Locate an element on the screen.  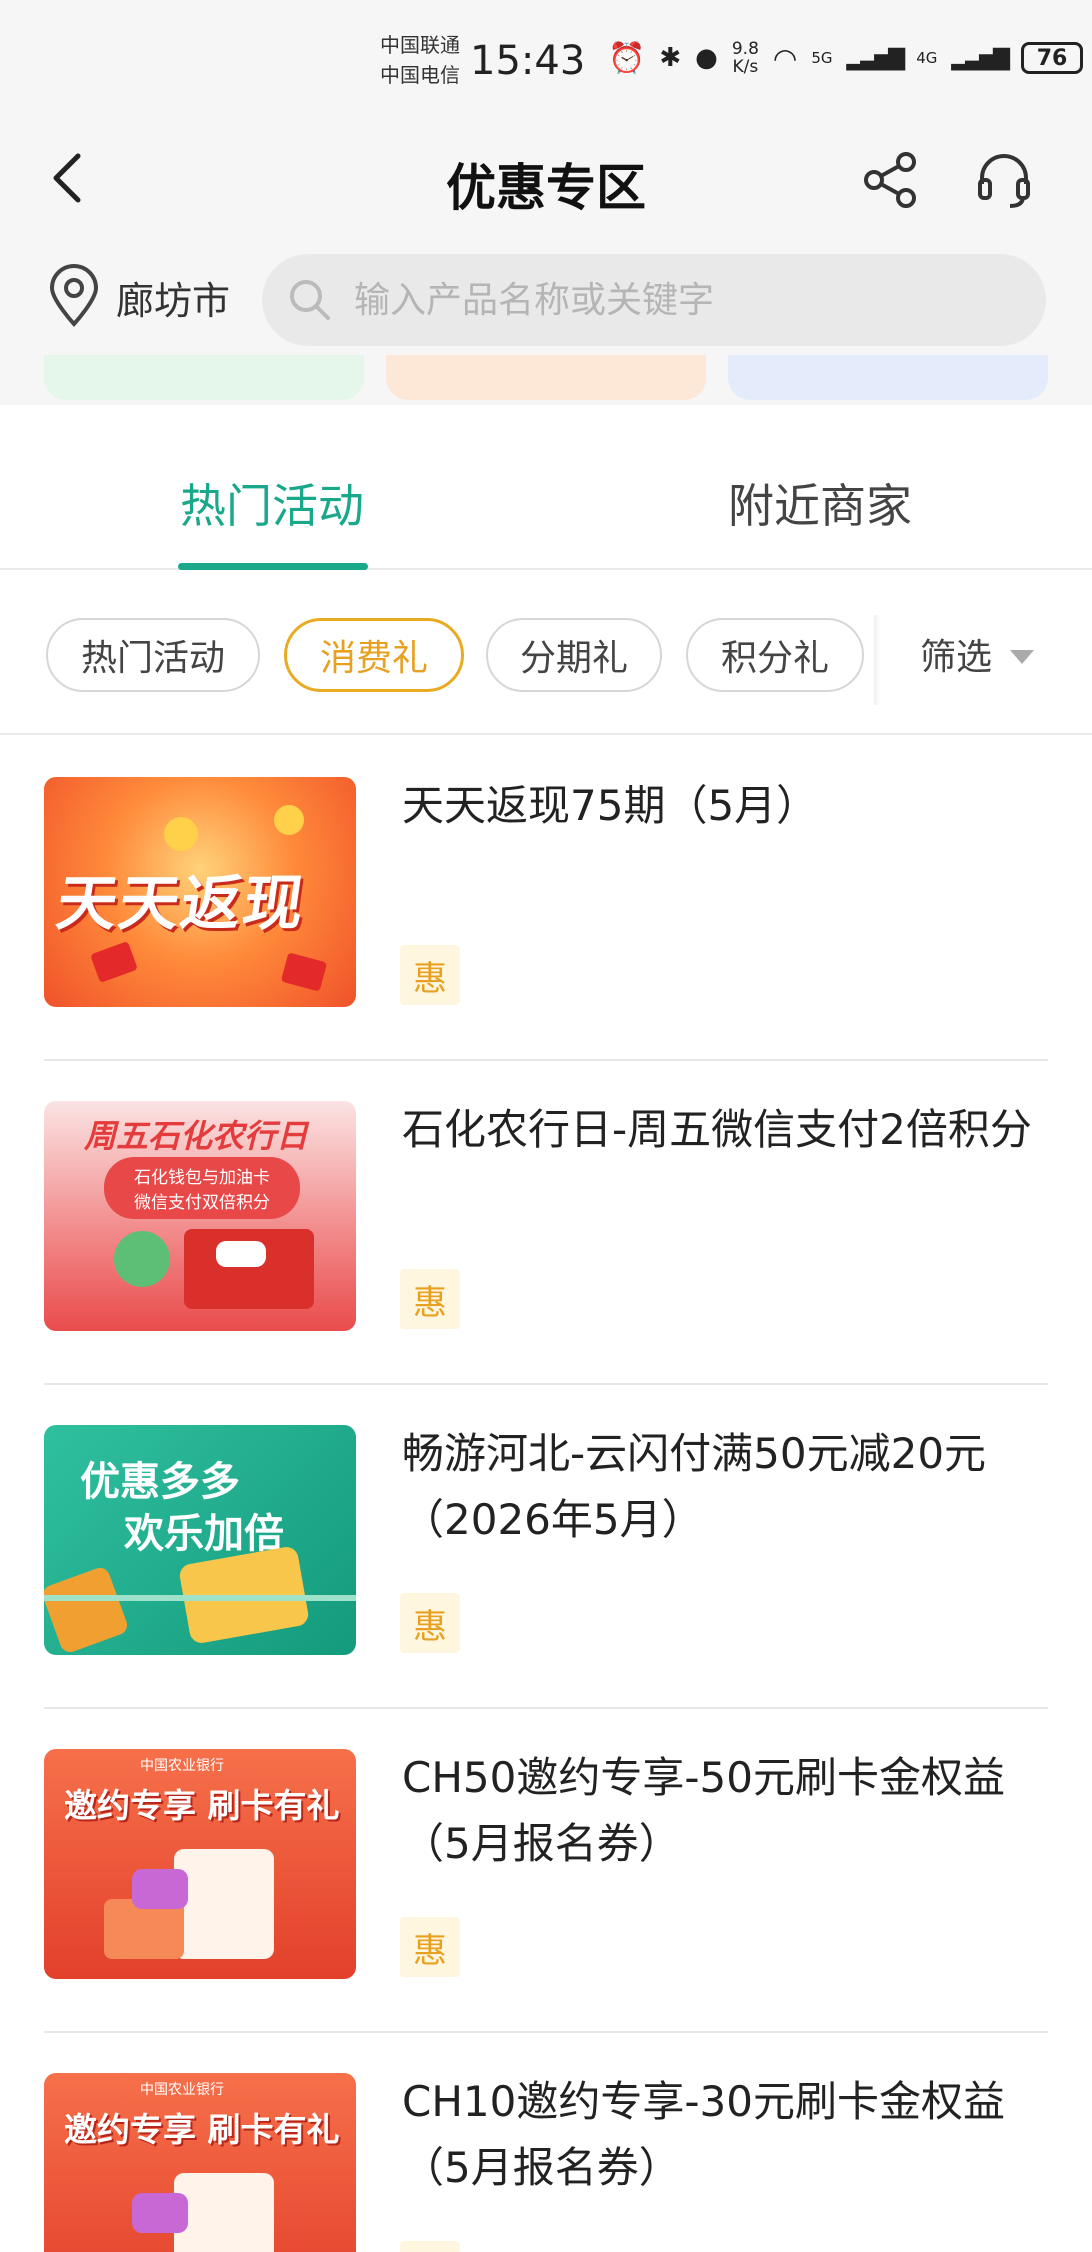
location-search-bar: 廊坊市 is located at coordinates (546, 297).